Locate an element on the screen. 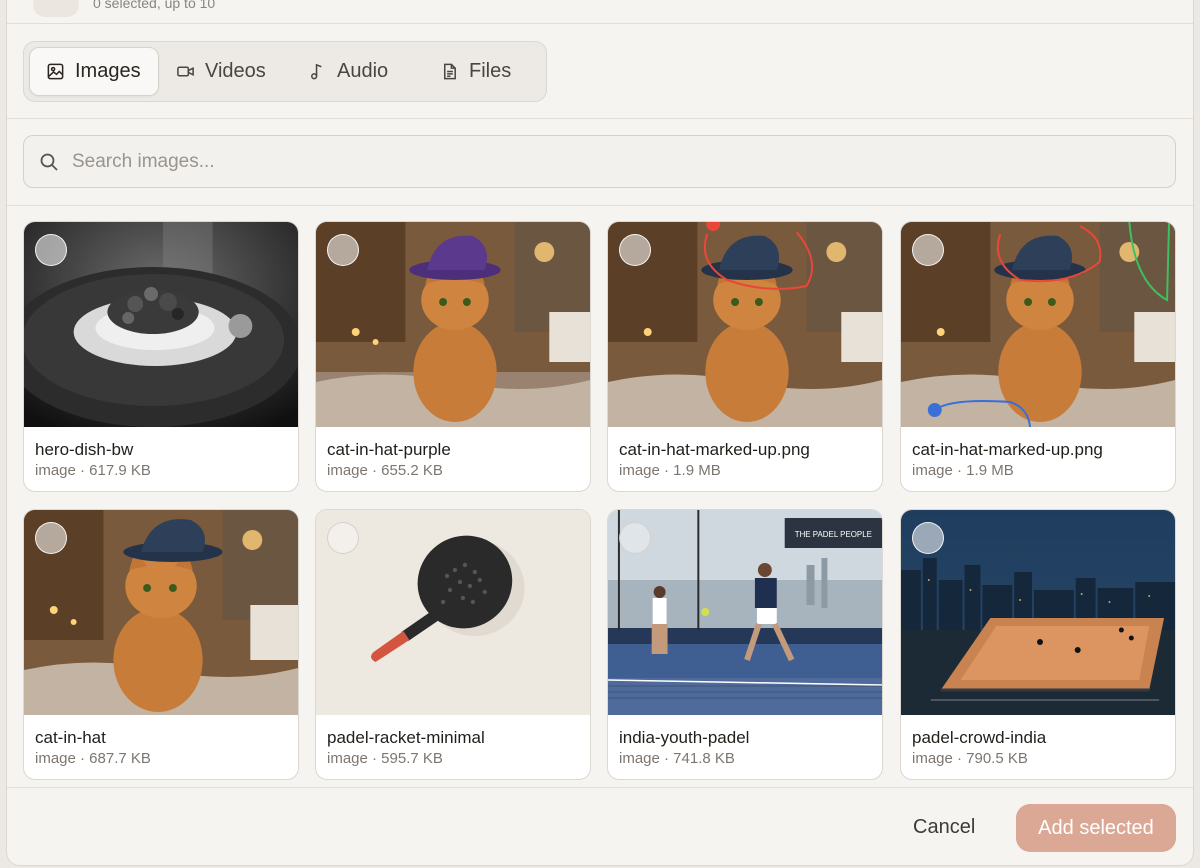 The width and height of the screenshot is (1200, 868). tab-label: Files is located at coordinates (490, 71).